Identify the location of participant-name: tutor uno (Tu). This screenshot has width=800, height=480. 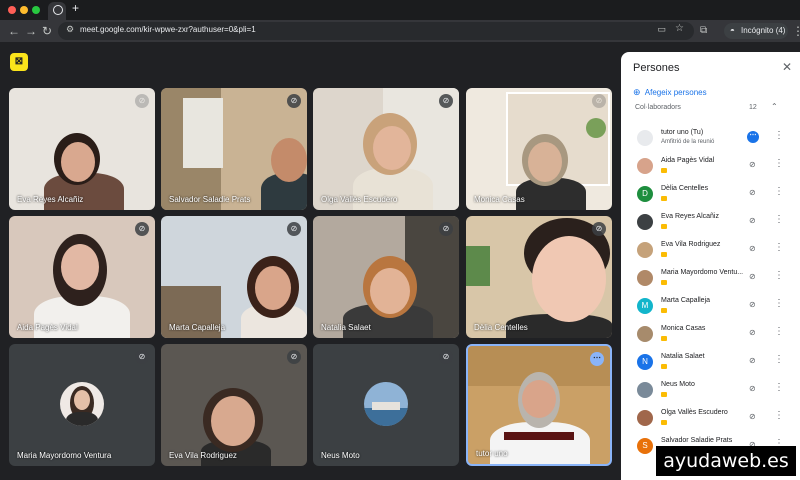
(682, 132).